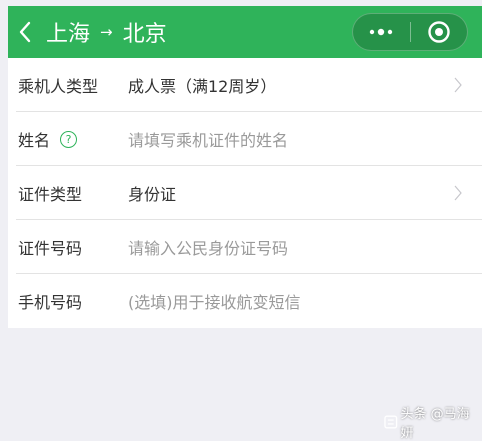  I want to click on target-close-icon, so click(439, 32).